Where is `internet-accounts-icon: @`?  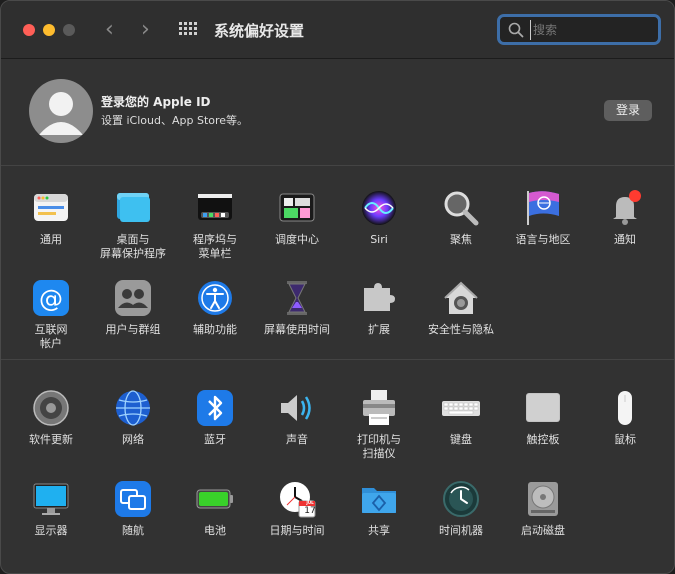 internet-accounts-icon: @ is located at coordinates (51, 298).